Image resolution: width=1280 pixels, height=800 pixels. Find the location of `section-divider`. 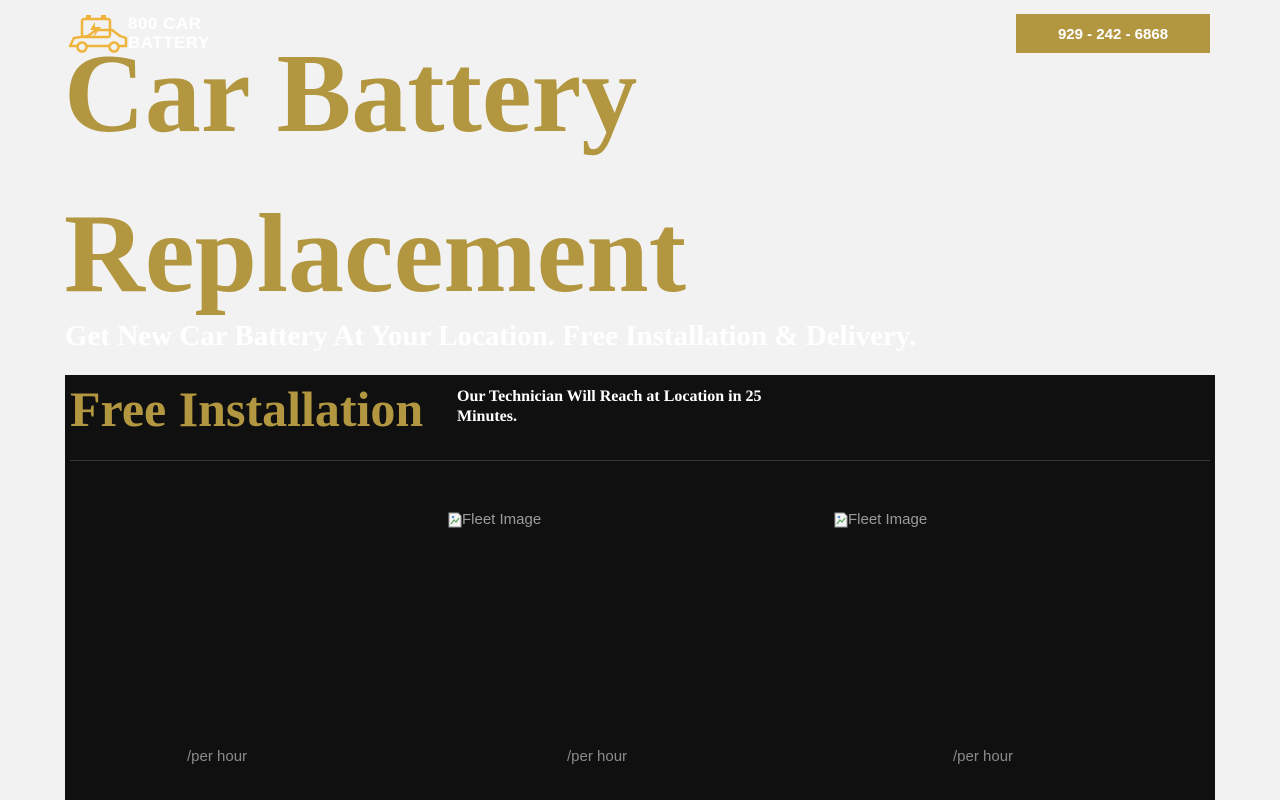

section-divider is located at coordinates (640, 460).